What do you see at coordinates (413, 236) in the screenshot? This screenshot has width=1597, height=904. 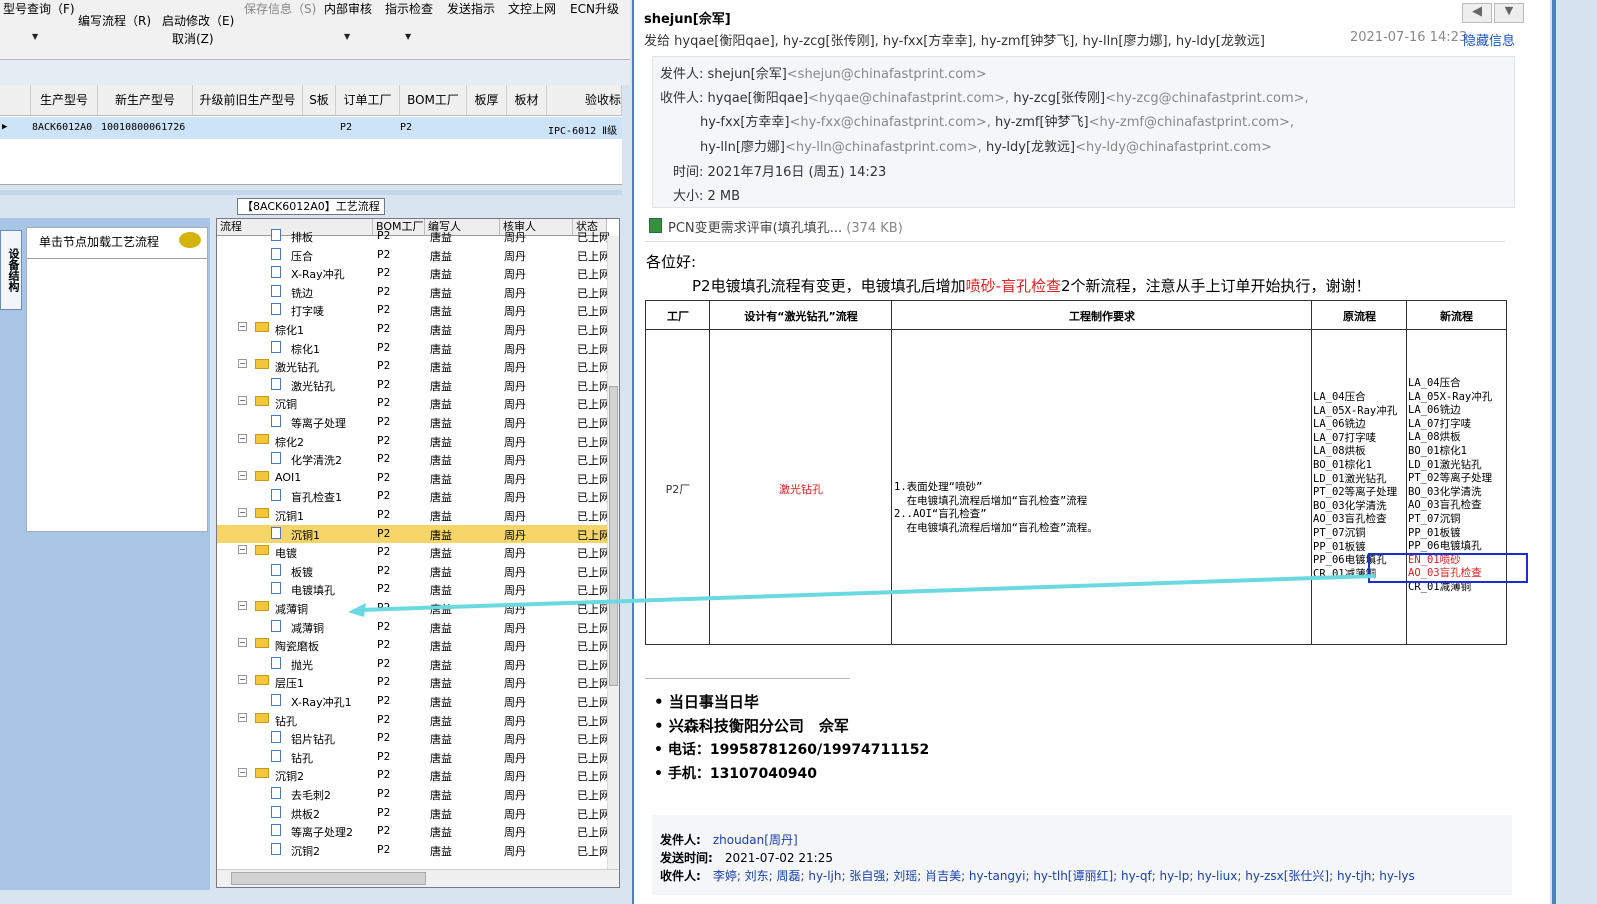 I see `tree-row: 排板 P2 唐益 周丹 已上网` at bounding box center [413, 236].